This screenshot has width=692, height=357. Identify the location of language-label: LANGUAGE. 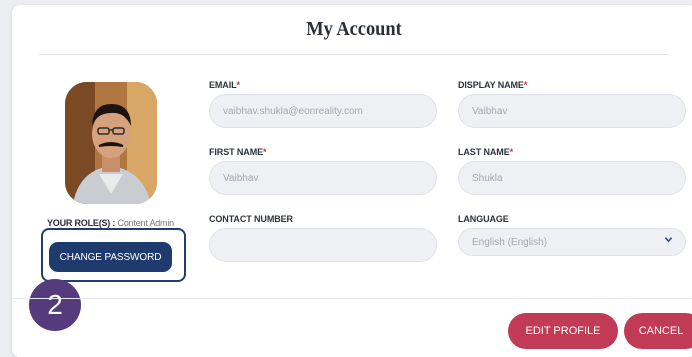
(483, 219).